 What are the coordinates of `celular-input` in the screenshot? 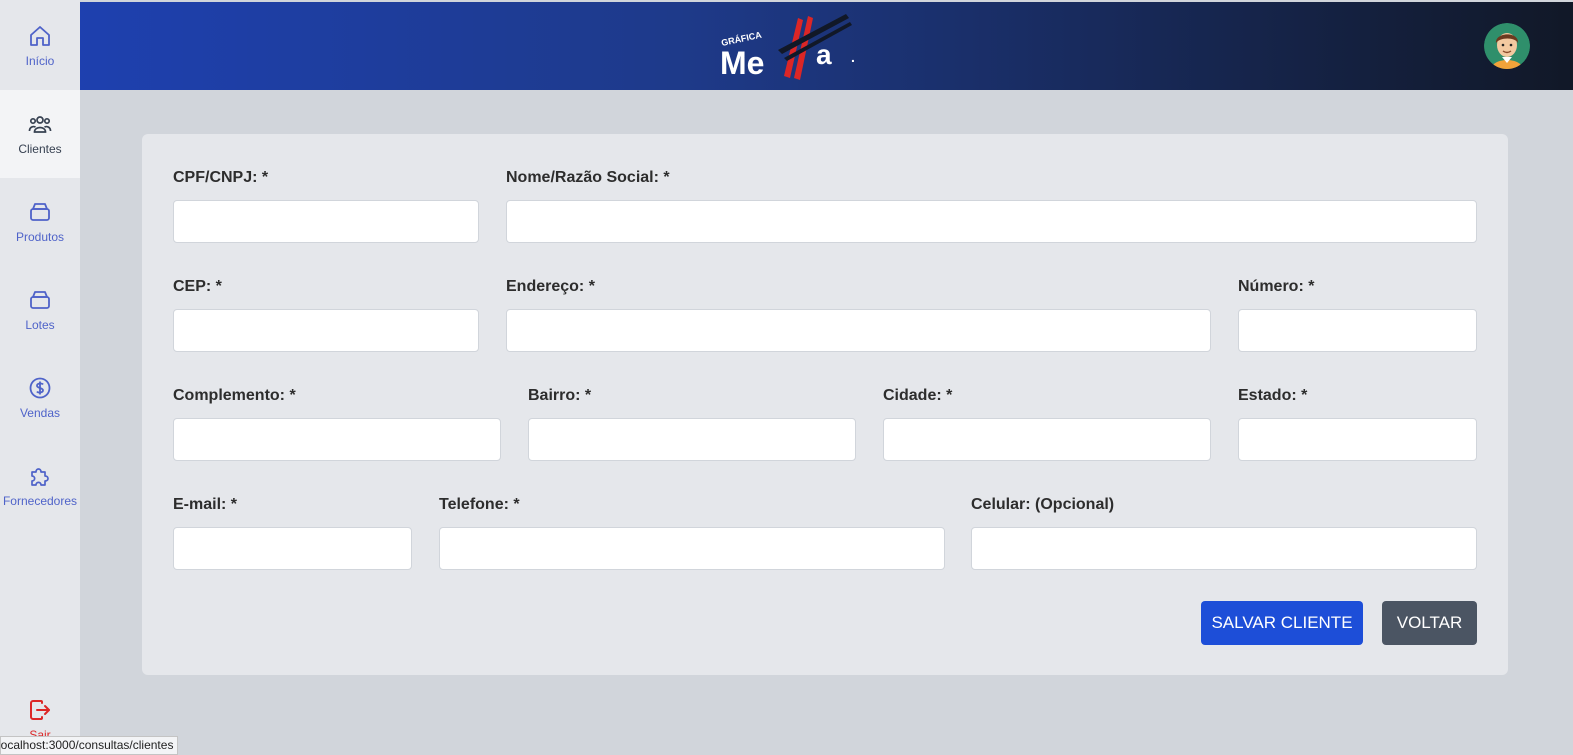 It's located at (1224, 548).